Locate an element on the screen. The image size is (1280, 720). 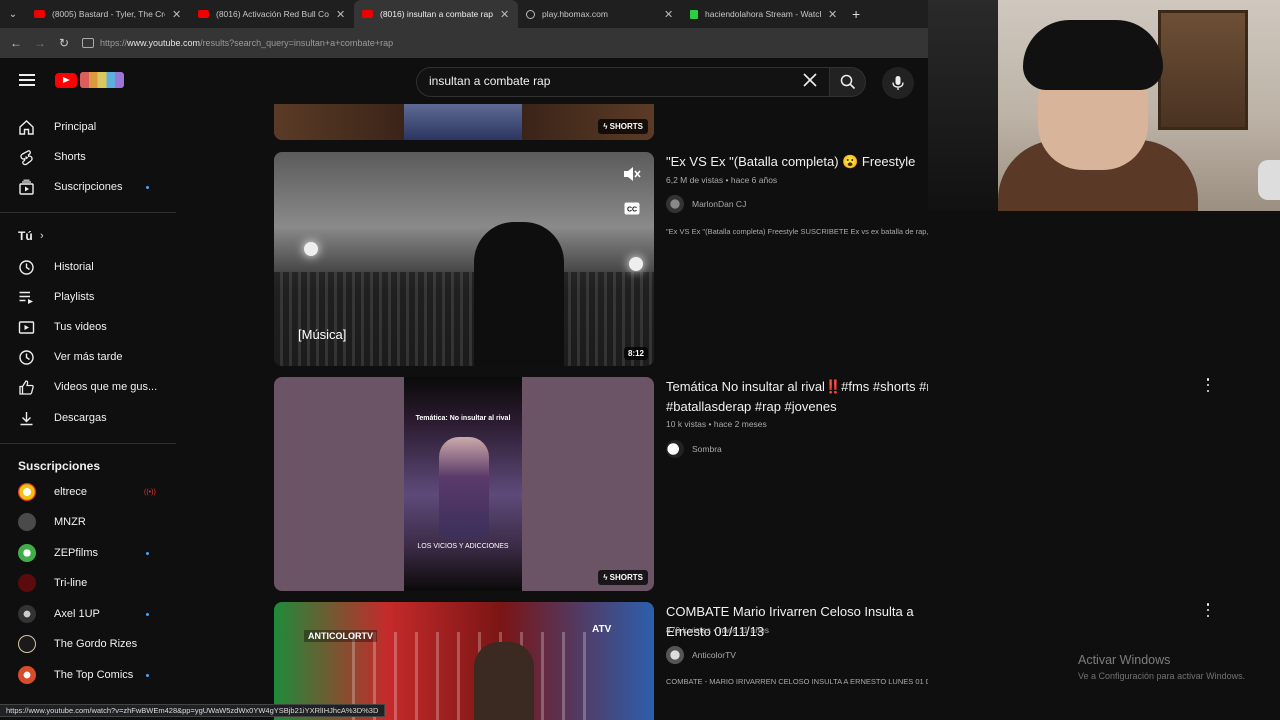
back-arrow-icon: ← is located at coordinates (16, 43).